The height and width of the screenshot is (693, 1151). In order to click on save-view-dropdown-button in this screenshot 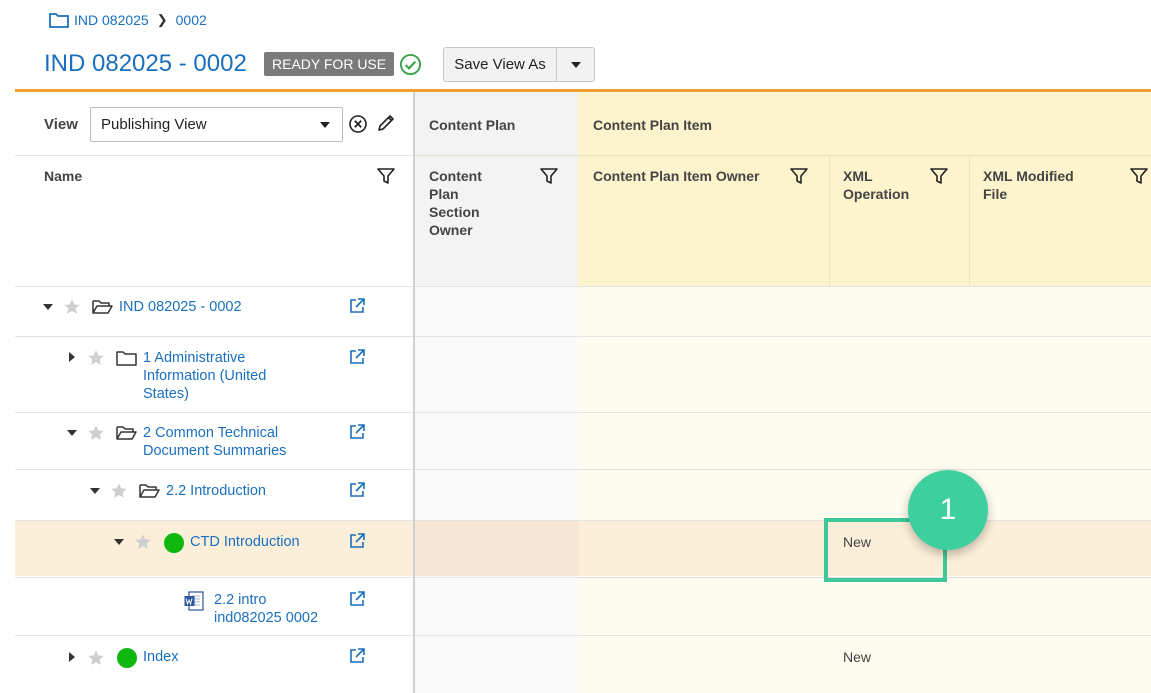, I will do `click(575, 64)`.